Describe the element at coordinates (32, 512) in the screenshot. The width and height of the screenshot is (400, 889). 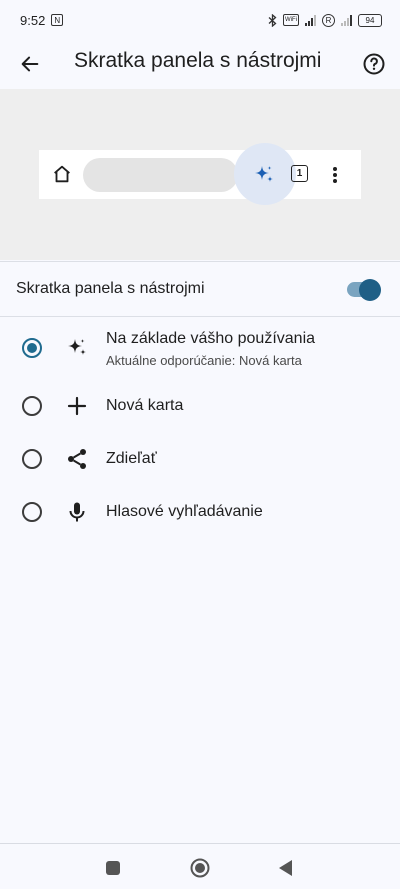
I see `radio-voice-search` at that location.